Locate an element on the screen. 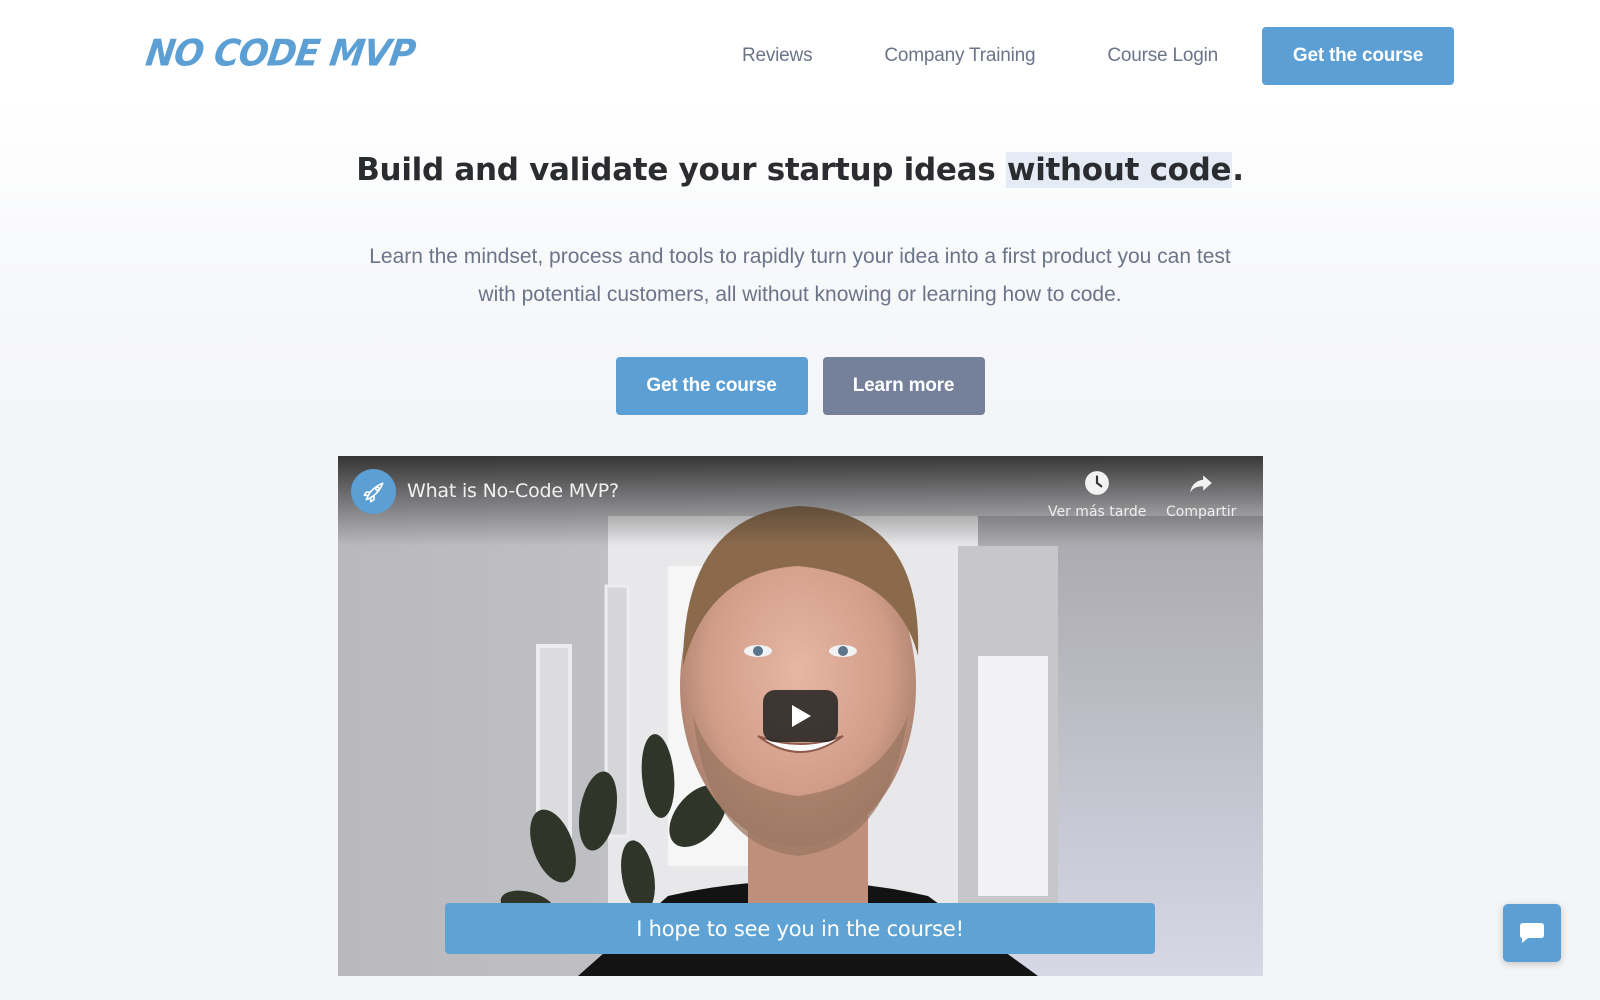  clock-icon is located at coordinates (1097, 483).